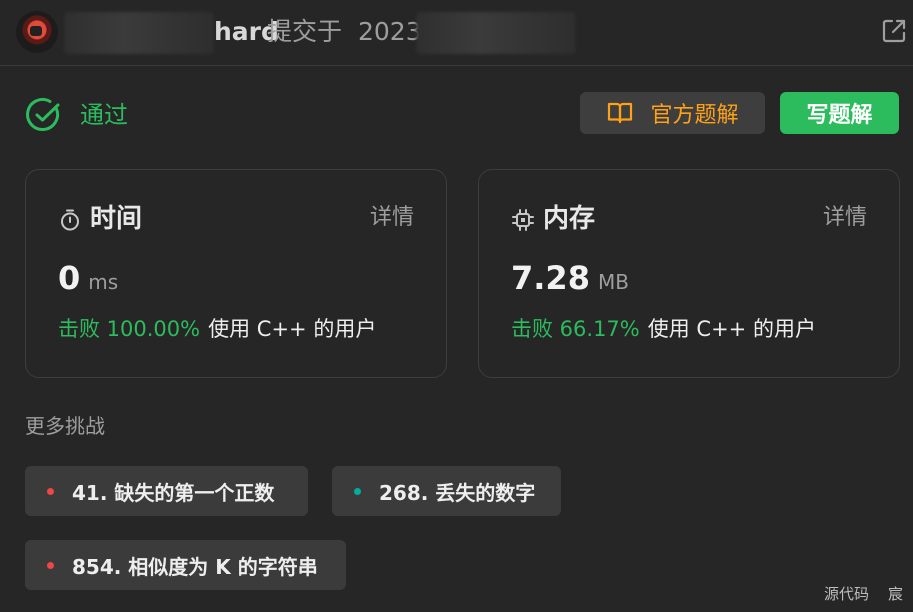 Image resolution: width=913 pixels, height=612 pixels. Describe the element at coordinates (129, 329) in the screenshot. I see `runtime-beats-percent: 击败 100.00%` at that location.